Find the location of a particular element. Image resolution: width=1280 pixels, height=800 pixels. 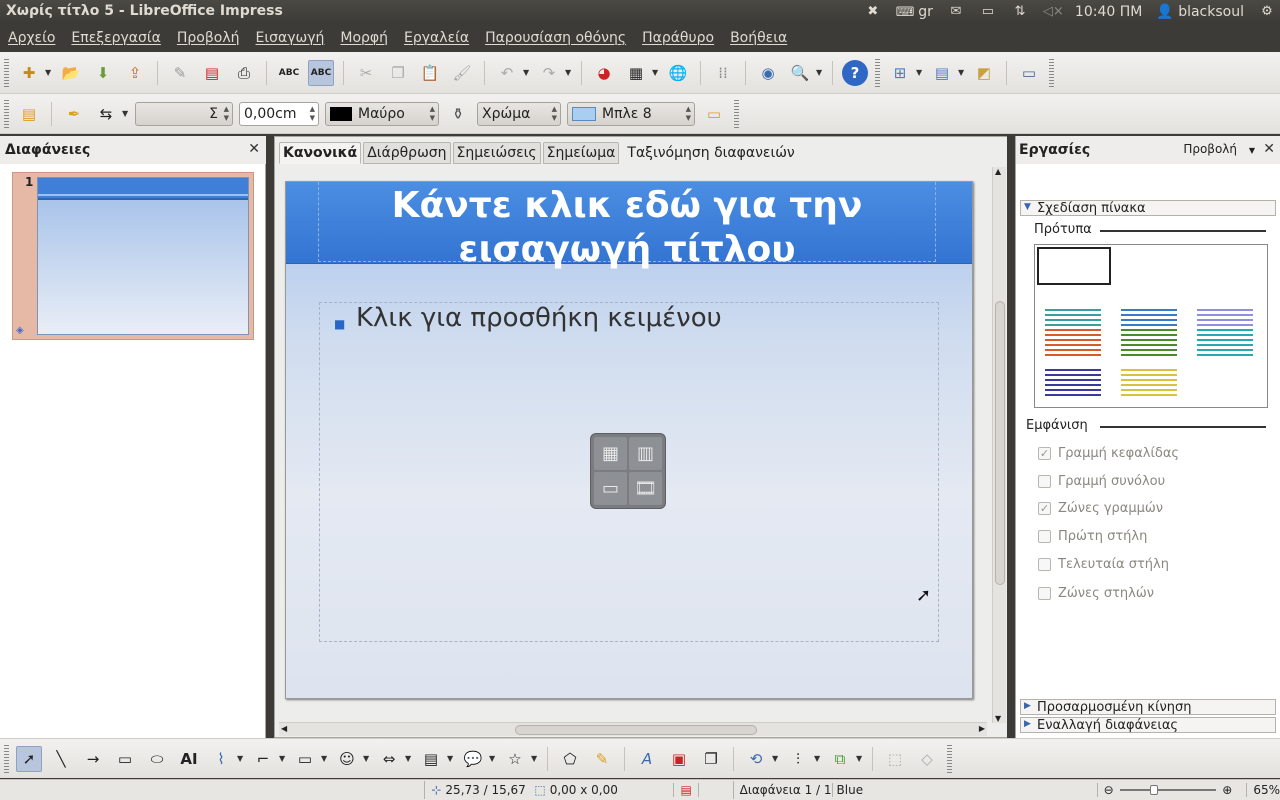

styles-formatting-icon: ▤ is located at coordinates (29, 114).